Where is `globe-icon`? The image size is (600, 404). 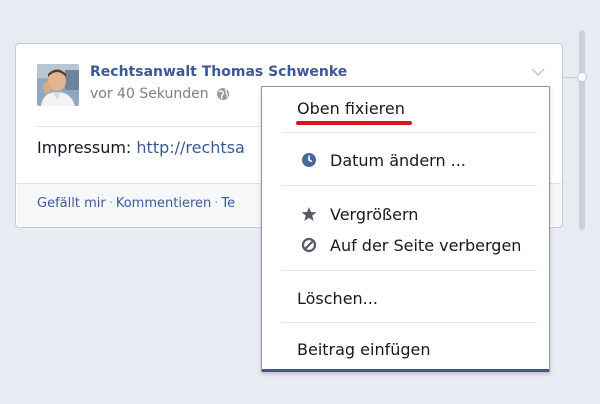 globe-icon is located at coordinates (223, 94).